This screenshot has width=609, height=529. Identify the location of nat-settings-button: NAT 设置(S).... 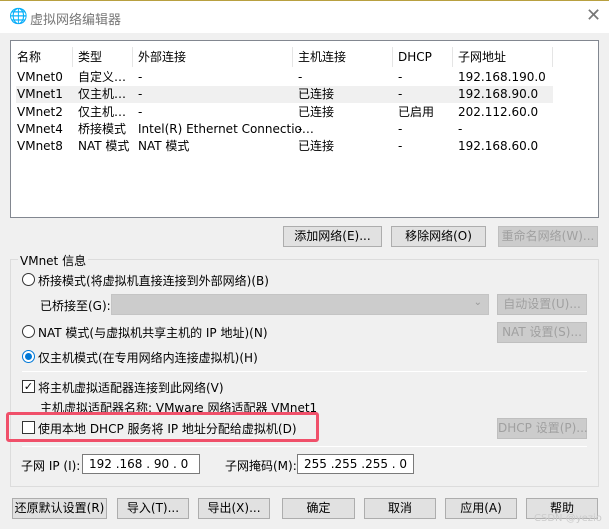
(542, 332).